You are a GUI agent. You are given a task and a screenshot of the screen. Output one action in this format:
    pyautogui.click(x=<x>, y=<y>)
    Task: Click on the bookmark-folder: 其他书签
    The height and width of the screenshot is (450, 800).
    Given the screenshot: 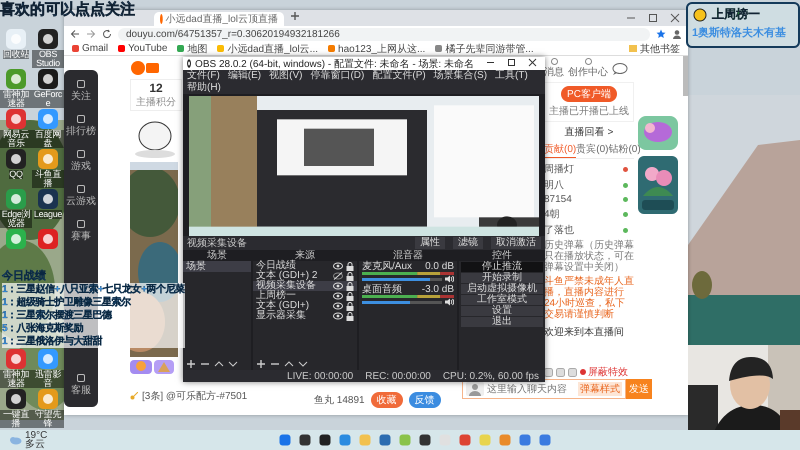 What is the action you would take?
    pyautogui.click(x=654, y=49)
    